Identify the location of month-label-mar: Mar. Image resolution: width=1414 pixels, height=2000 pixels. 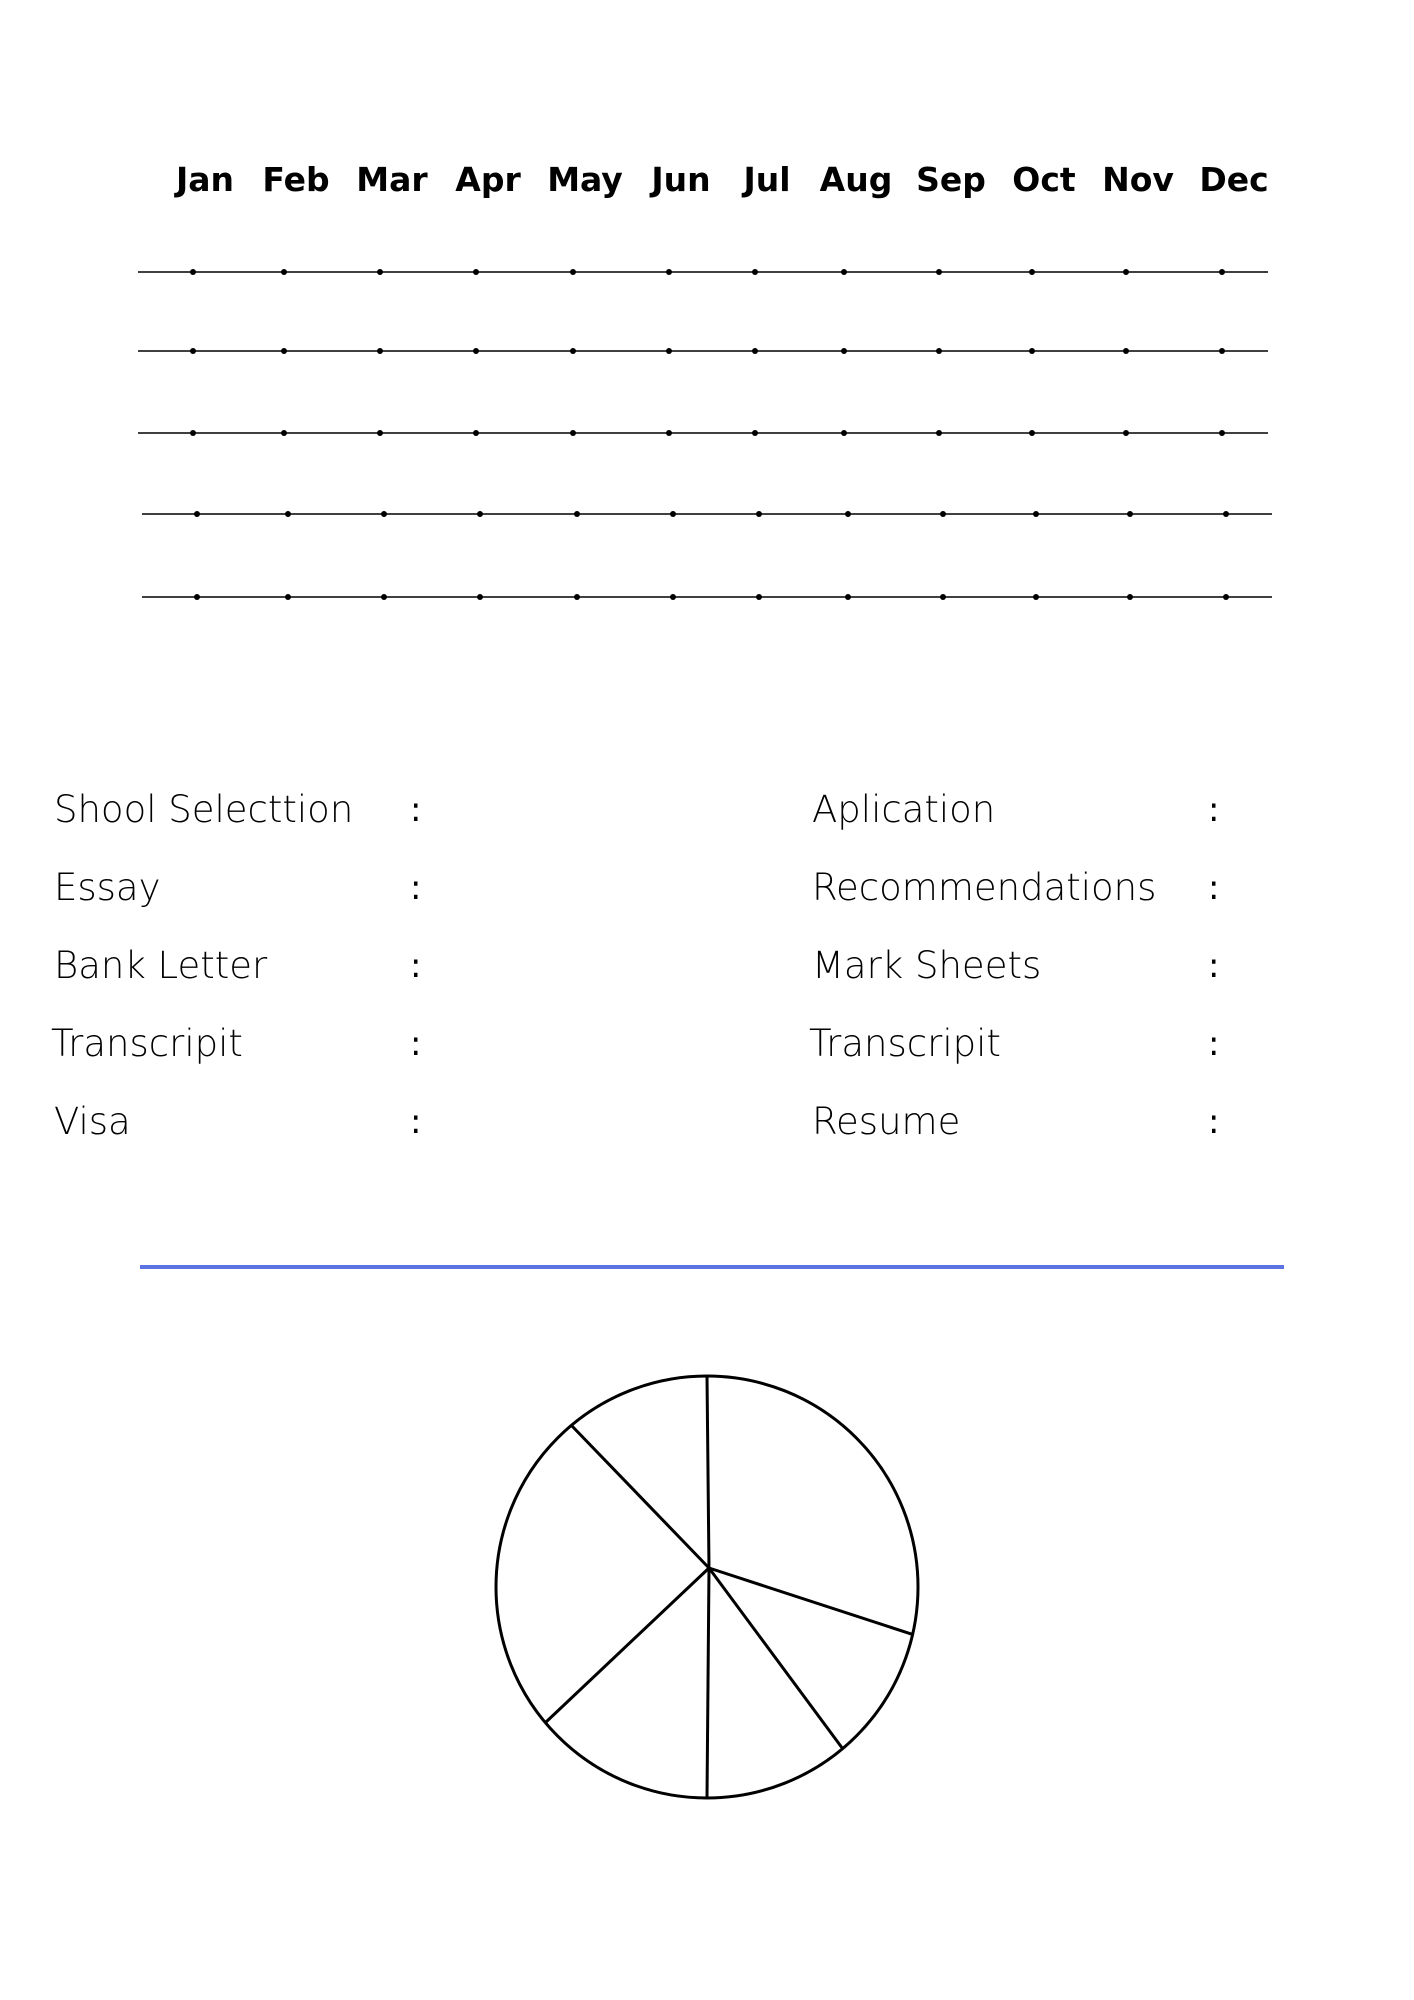
(392, 179).